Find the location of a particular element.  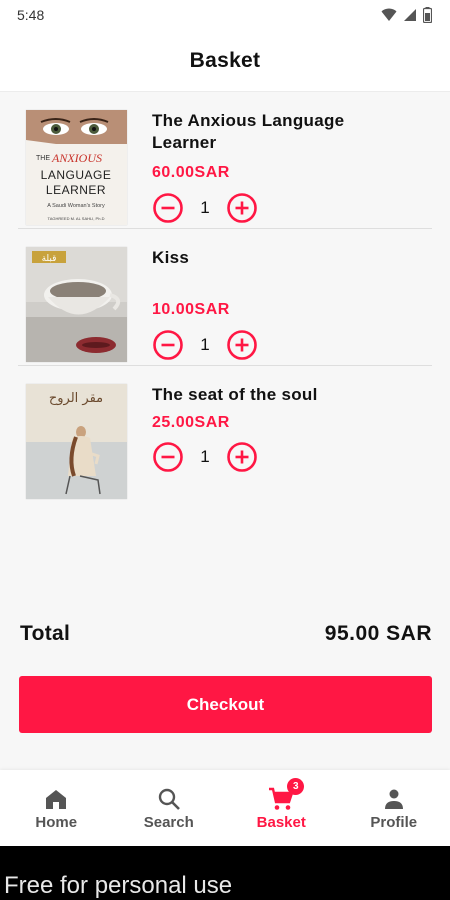

book-title: The seat of the soul is located at coordinates (235, 394).